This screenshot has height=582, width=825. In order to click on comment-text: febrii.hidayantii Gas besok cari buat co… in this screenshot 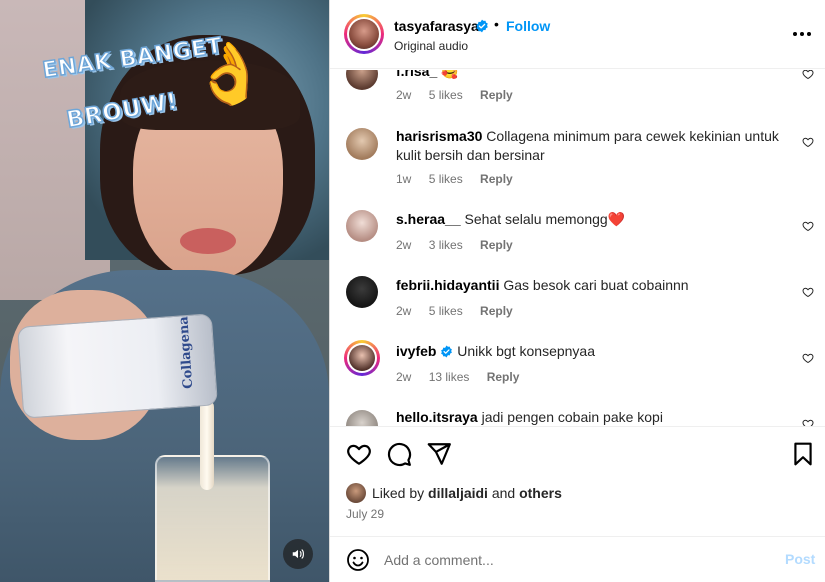, I will do `click(591, 285)`.